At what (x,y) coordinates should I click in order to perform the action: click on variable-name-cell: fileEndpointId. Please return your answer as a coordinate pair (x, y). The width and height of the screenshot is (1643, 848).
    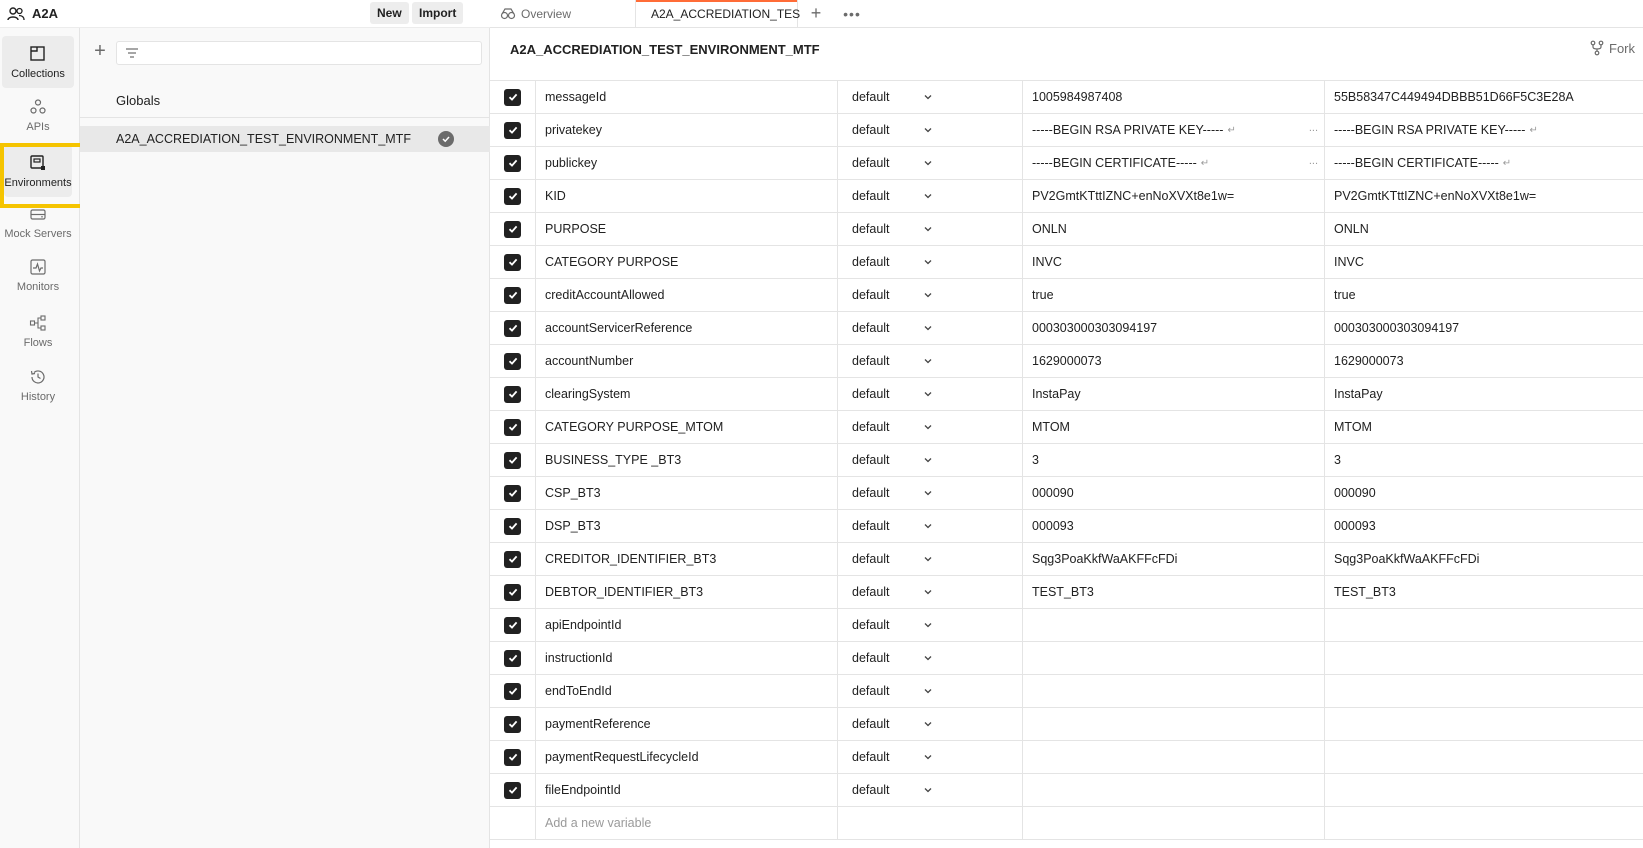
    Looking at the image, I should click on (687, 790).